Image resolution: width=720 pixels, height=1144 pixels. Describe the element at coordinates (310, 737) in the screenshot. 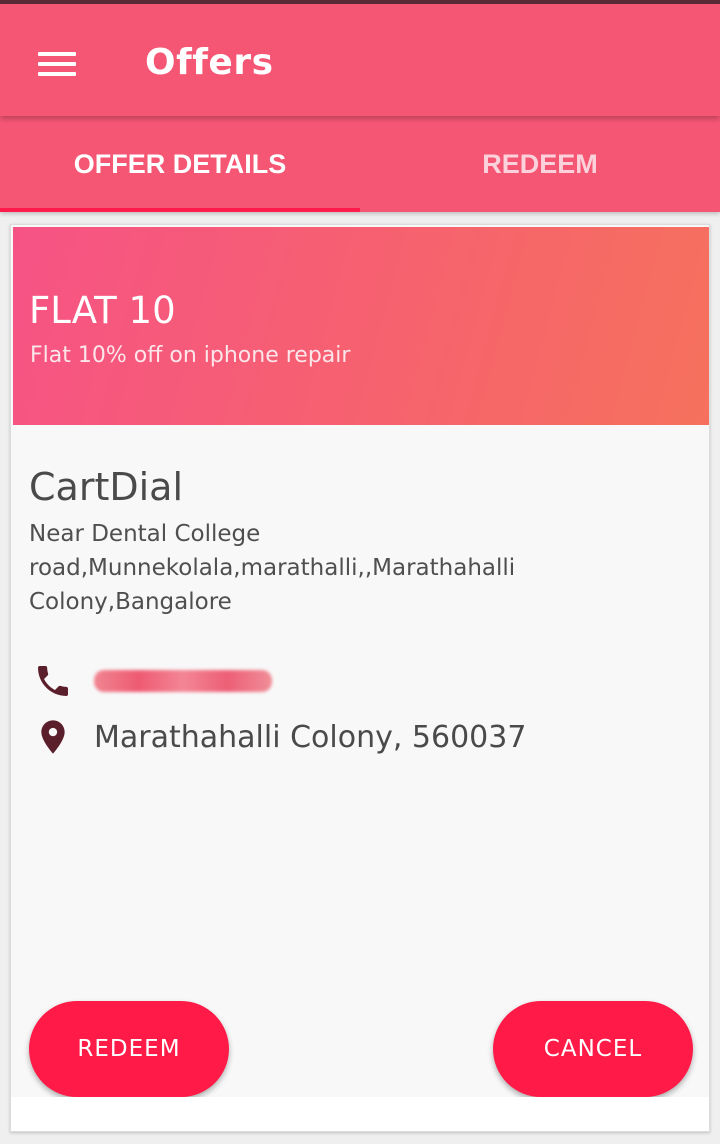

I see `location-text: Marathahalli Colony, 560037` at that location.